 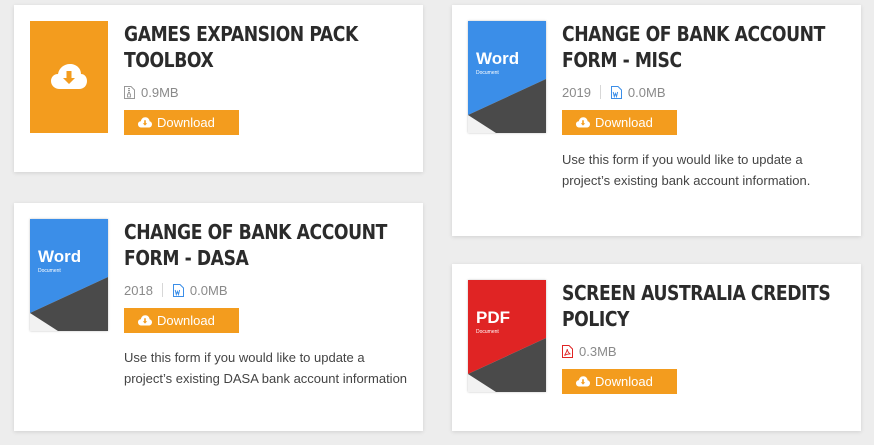 What do you see at coordinates (267, 290) in the screenshot?
I see `file-meta: 2018 0.0MB` at bounding box center [267, 290].